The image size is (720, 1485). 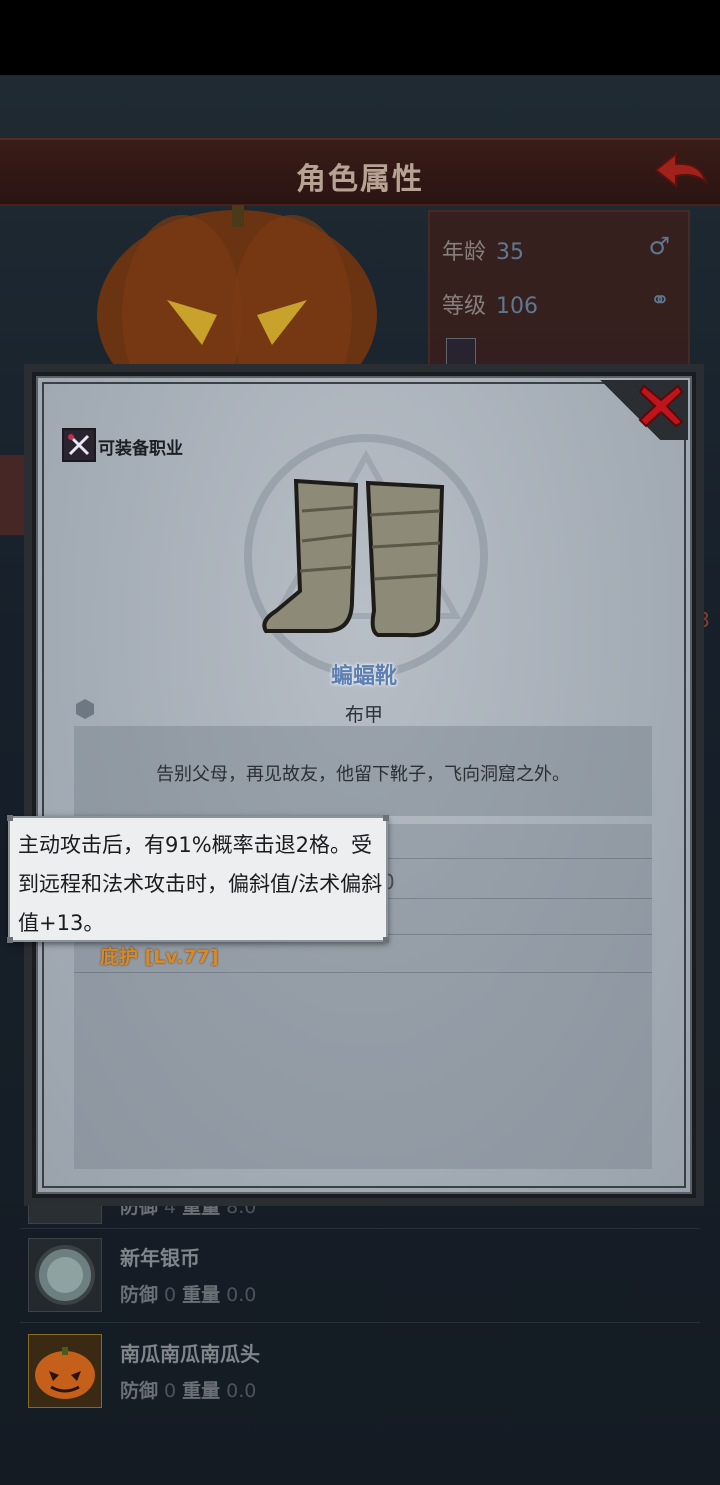 What do you see at coordinates (659, 246) in the screenshot?
I see `male-icon: ♂` at bounding box center [659, 246].